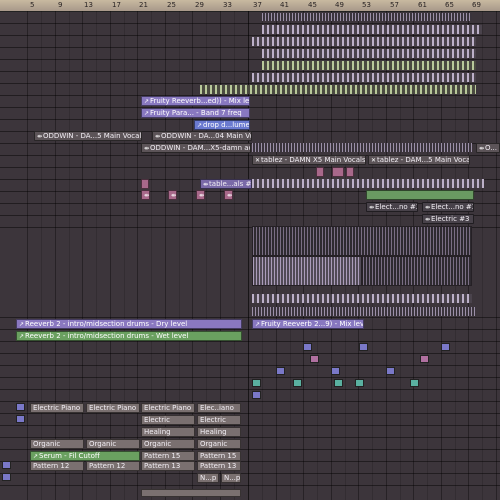 The image size is (500, 500). I want to click on ruler-tick: 41, so click(284, 5).